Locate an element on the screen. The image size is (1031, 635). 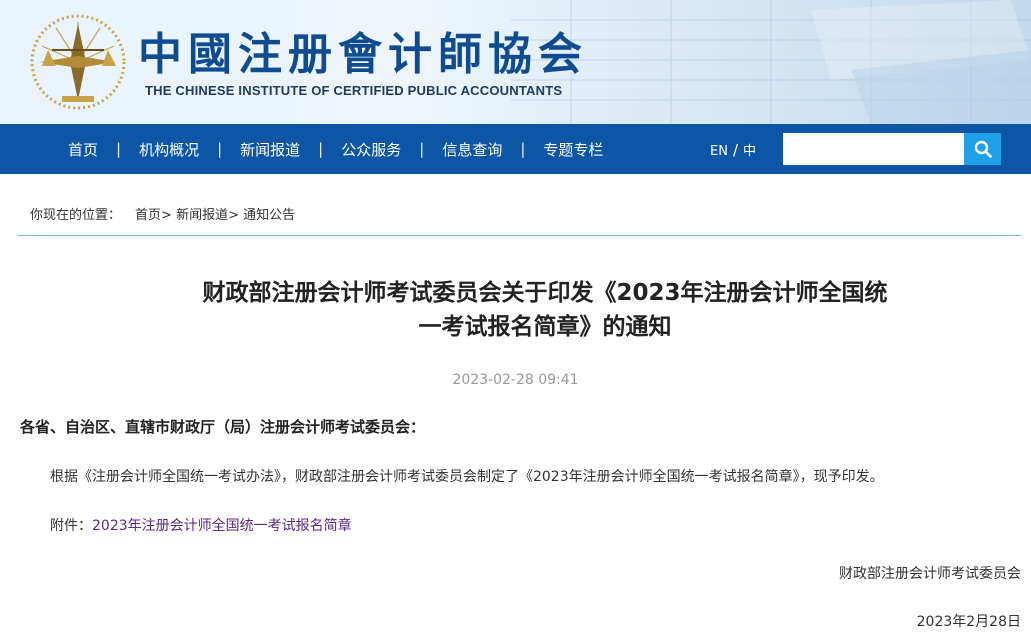
breadcrumb: 你现在的位置： 首页> 新闻报道> 通知公告 is located at coordinates (162, 213).